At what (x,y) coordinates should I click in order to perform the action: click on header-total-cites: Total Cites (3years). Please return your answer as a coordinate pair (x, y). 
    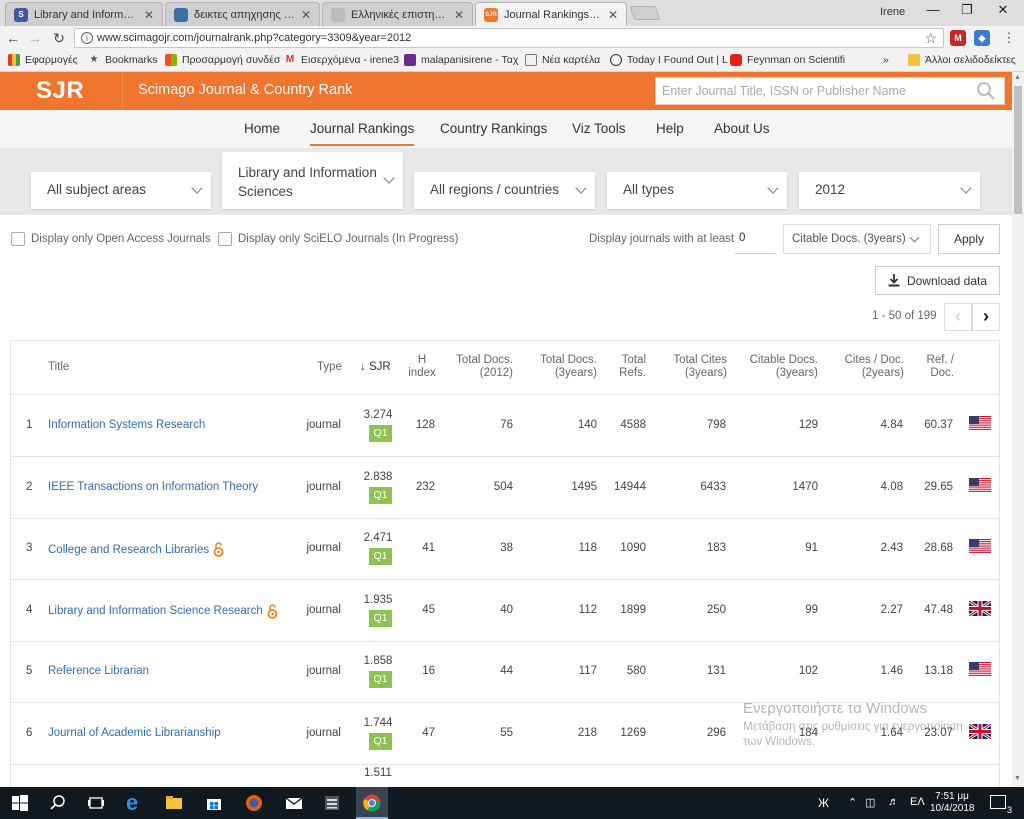
    Looking at the image, I should click on (692, 367).